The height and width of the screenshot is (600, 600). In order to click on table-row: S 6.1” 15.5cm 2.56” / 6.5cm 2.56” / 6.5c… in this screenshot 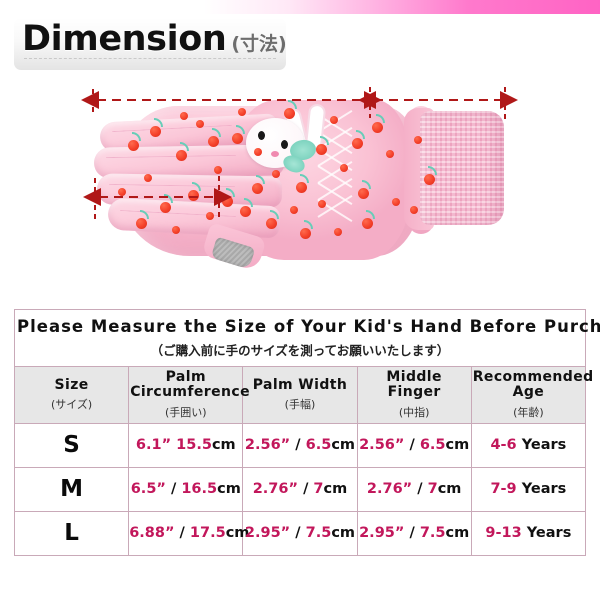, I will do `click(300, 445)`.